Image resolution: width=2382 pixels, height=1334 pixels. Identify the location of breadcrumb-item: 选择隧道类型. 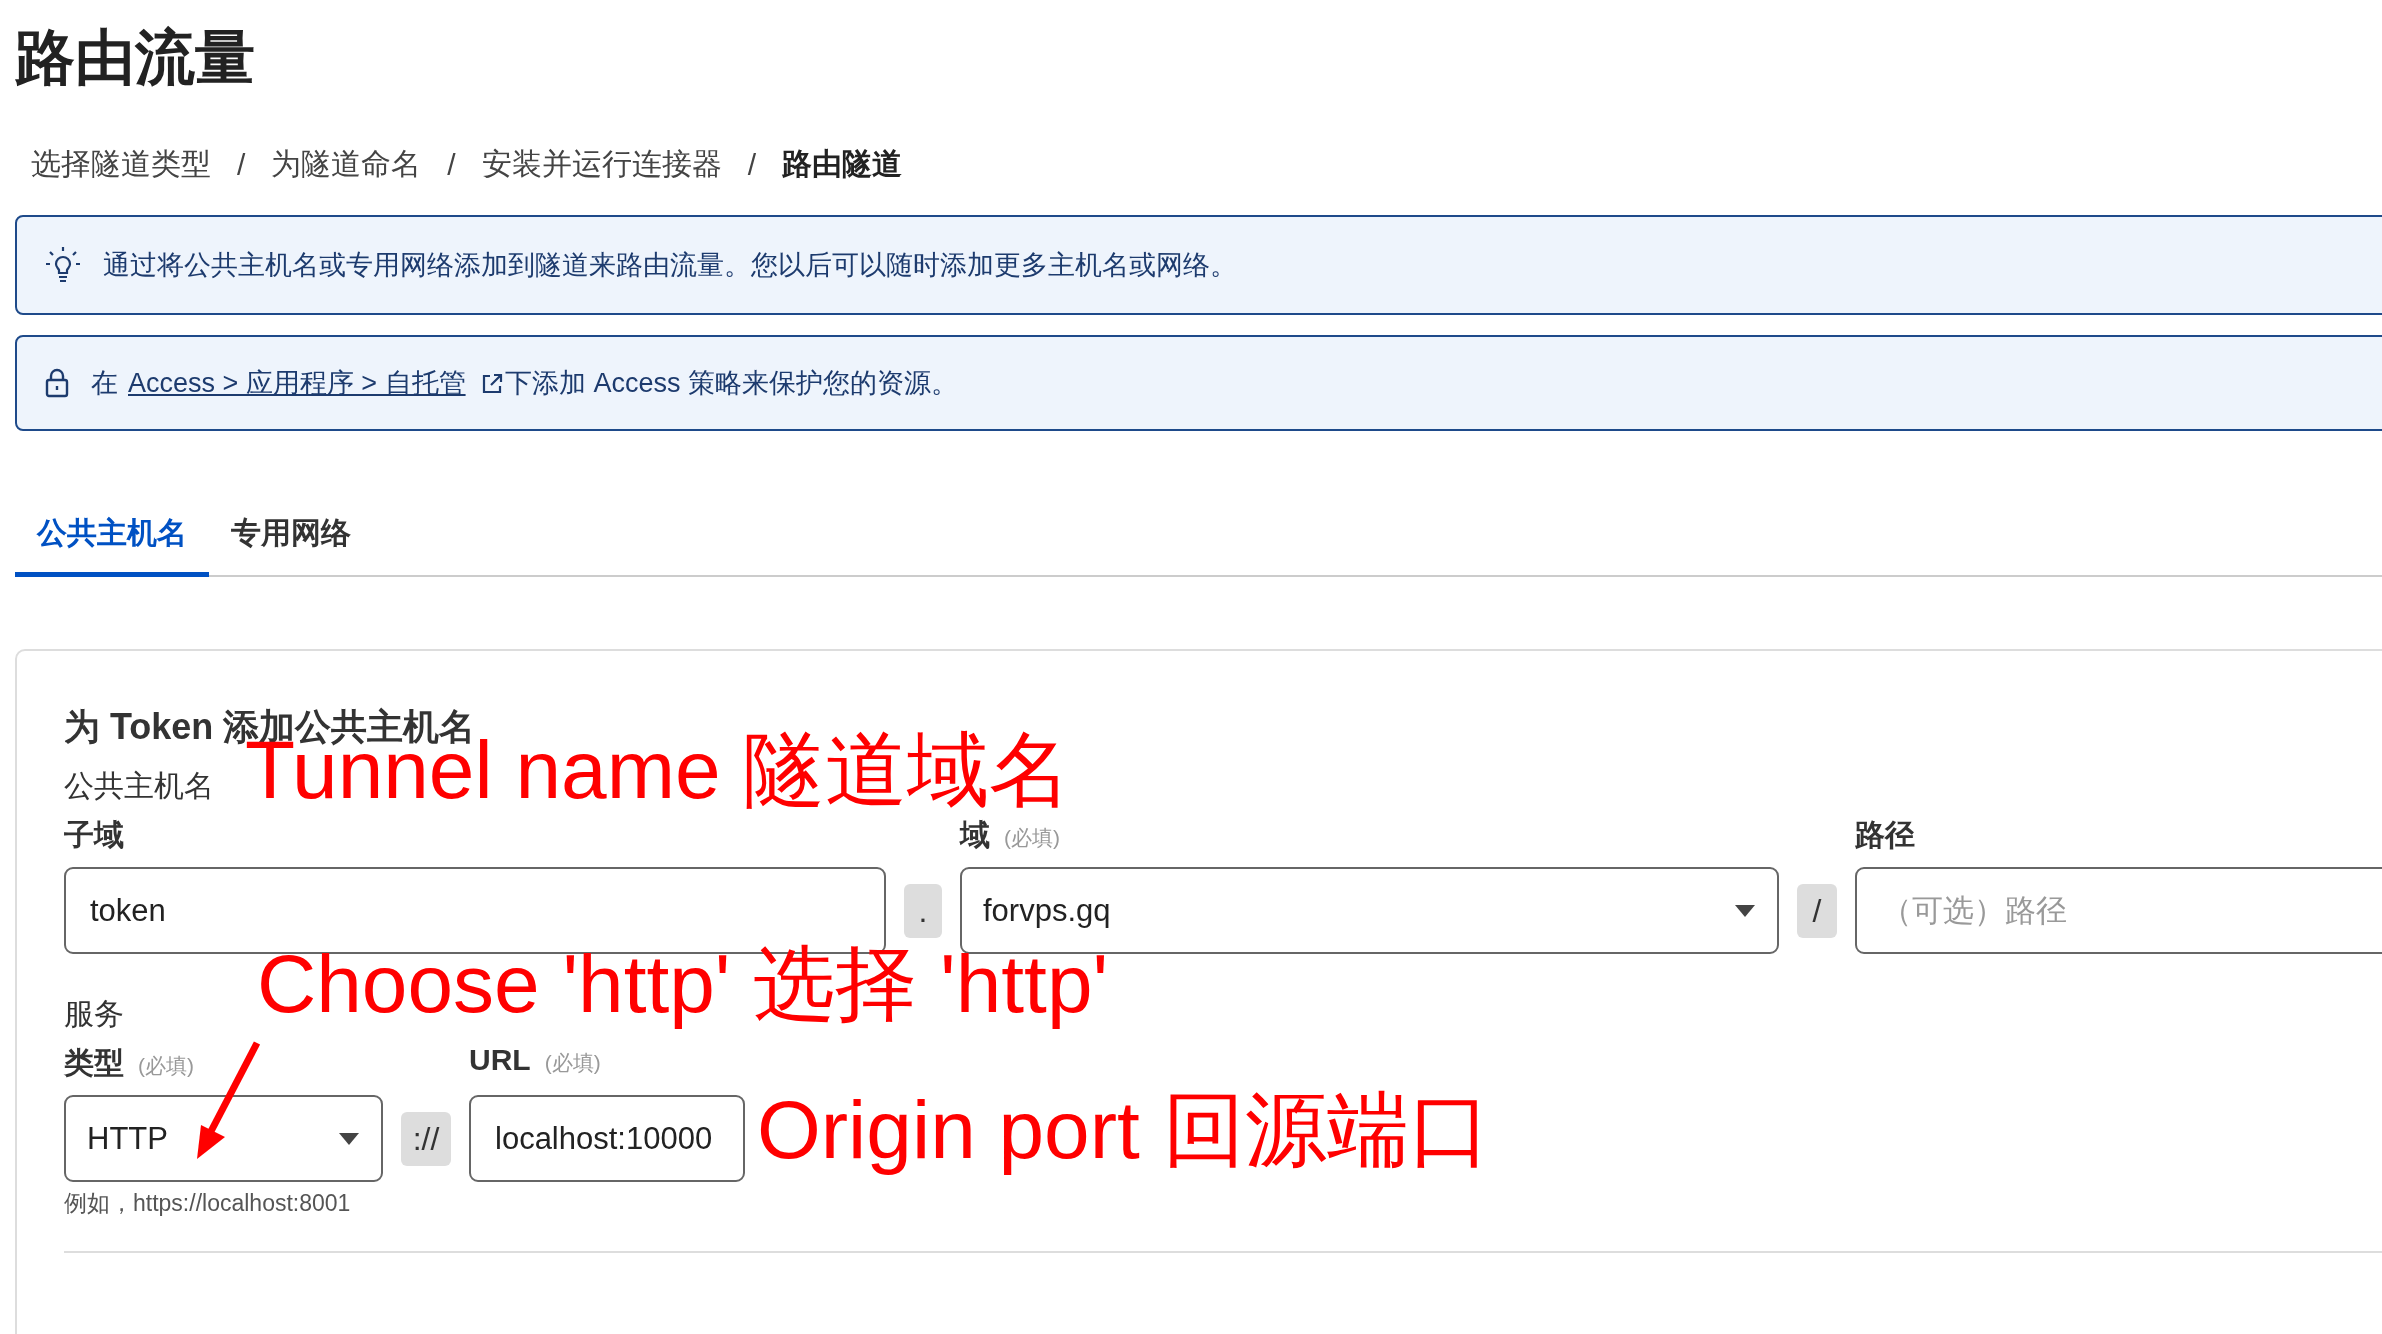
(121, 164).